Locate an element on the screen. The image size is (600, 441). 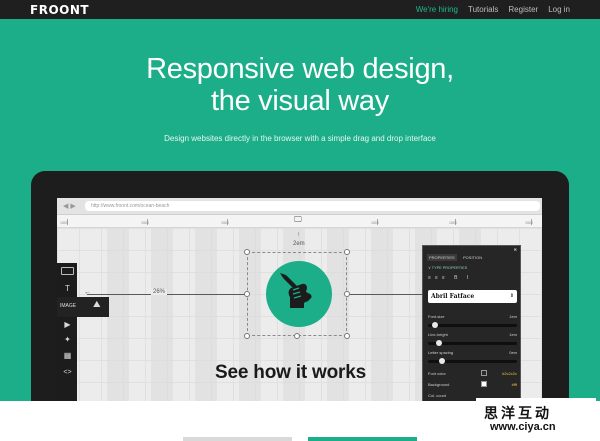
top-spacing-label: 2em is located at coordinates (299, 244).